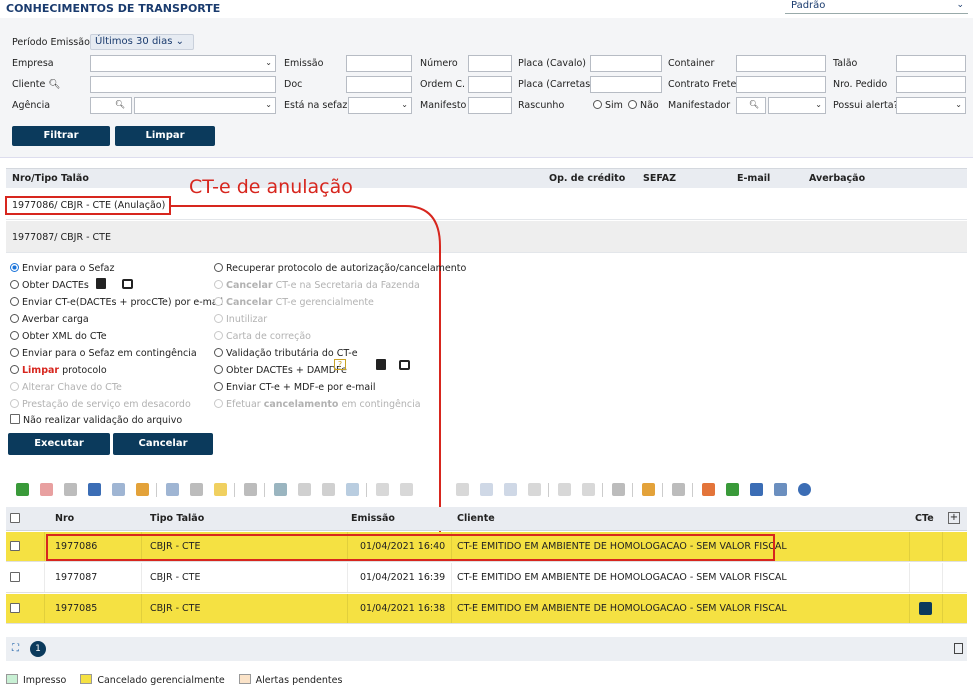  I want to click on tools-icon, so click(564, 489).